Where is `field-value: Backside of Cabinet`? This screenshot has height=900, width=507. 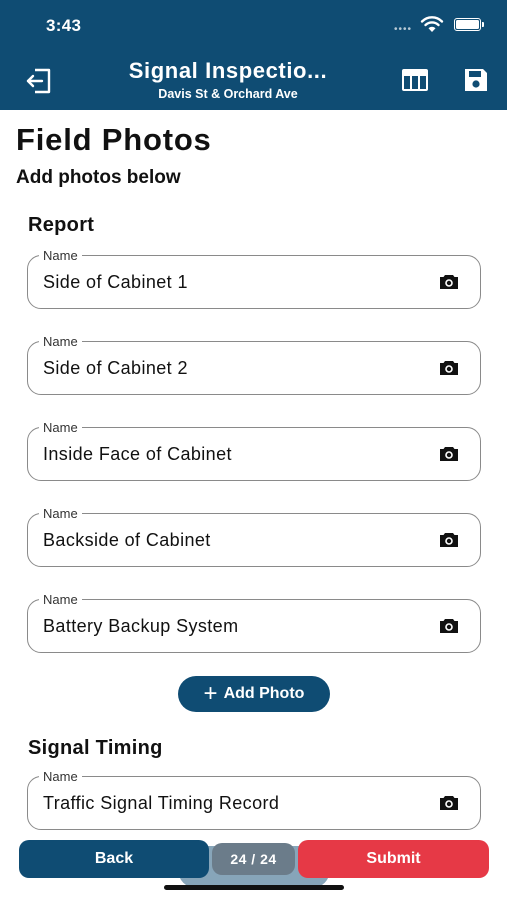 field-value: Backside of Cabinet is located at coordinates (127, 540).